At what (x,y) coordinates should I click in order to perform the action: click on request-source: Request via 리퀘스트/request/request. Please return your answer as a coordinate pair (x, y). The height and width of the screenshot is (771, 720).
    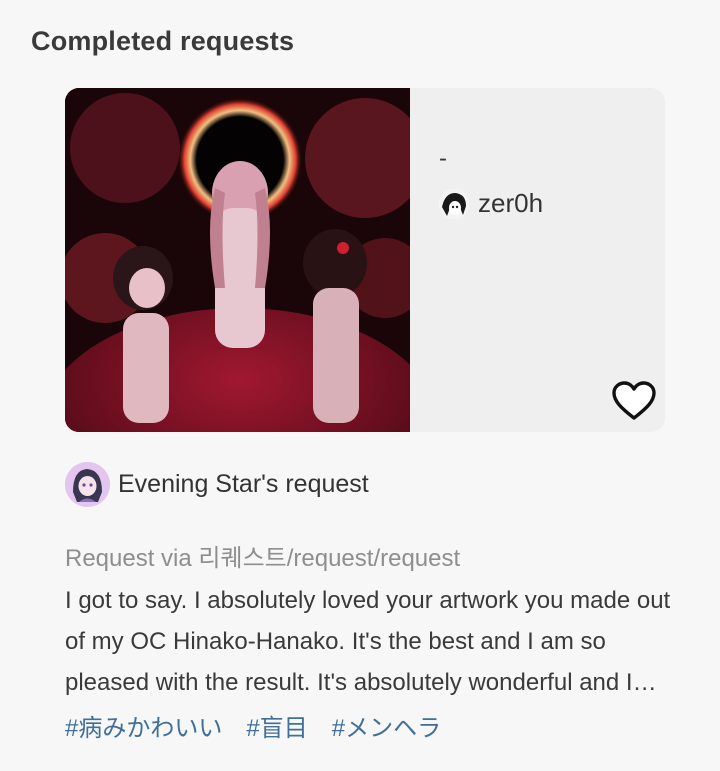
    Looking at the image, I should click on (263, 558).